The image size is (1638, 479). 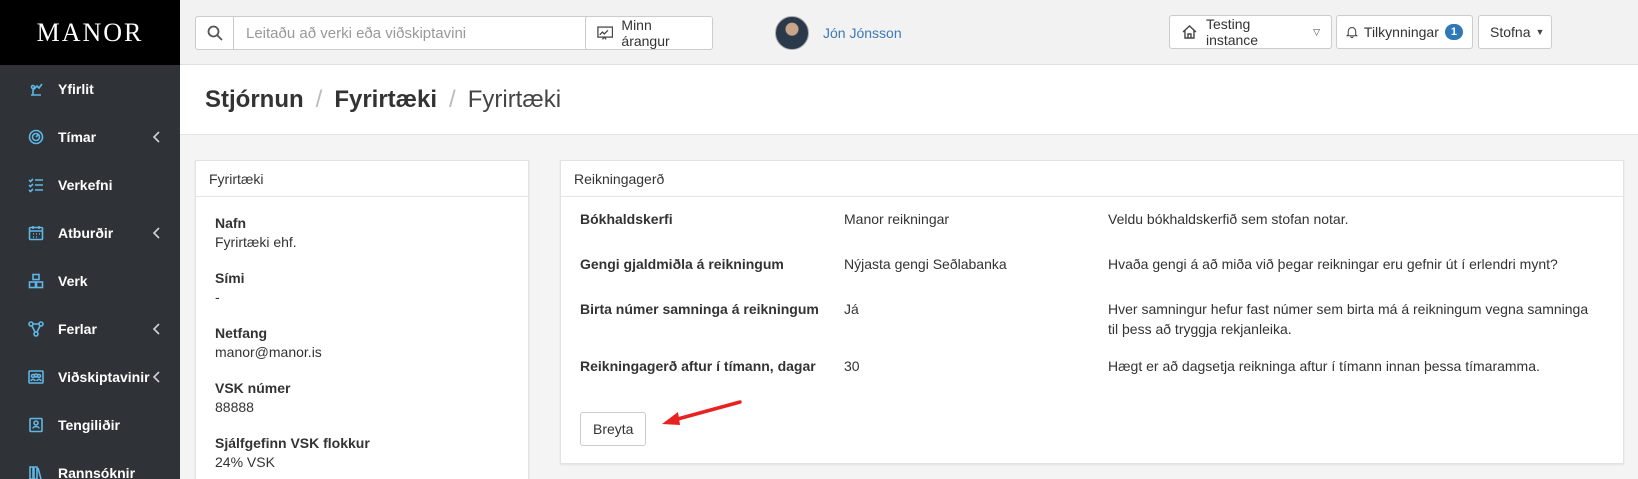 What do you see at coordinates (241, 333) in the screenshot?
I see `field-label: Netfang` at bounding box center [241, 333].